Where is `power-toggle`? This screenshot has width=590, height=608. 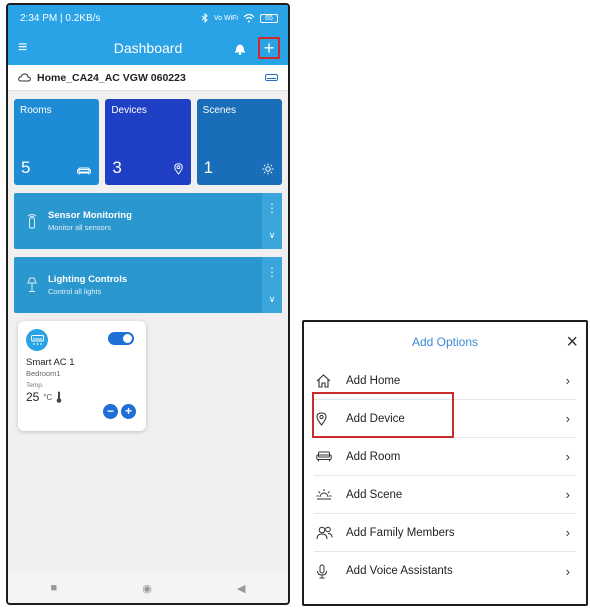
power-toggle is located at coordinates (121, 338).